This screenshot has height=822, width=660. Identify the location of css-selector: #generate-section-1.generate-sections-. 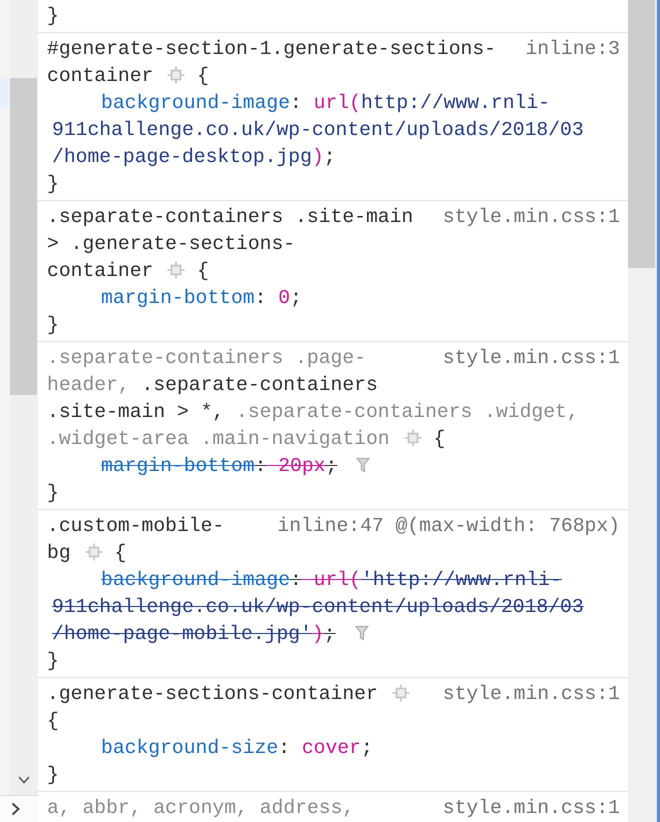
(271, 49).